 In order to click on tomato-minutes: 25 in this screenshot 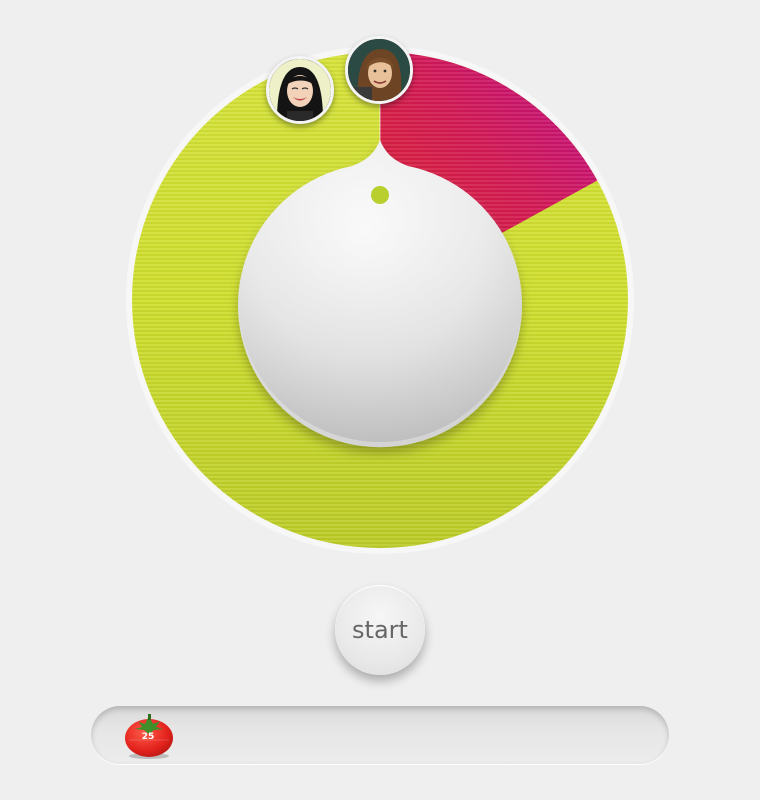, I will do `click(148, 737)`.